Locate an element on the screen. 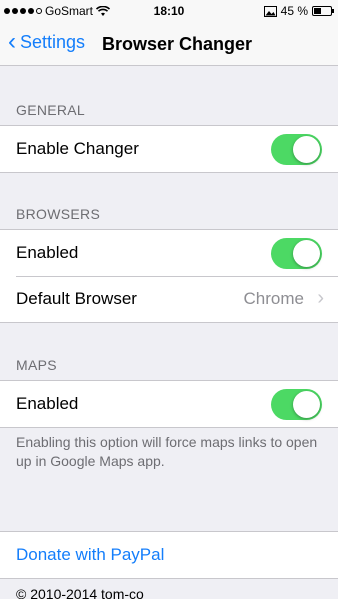 Image resolution: width=338 pixels, height=599 pixels. battery-status: 45 % is located at coordinates (298, 11).